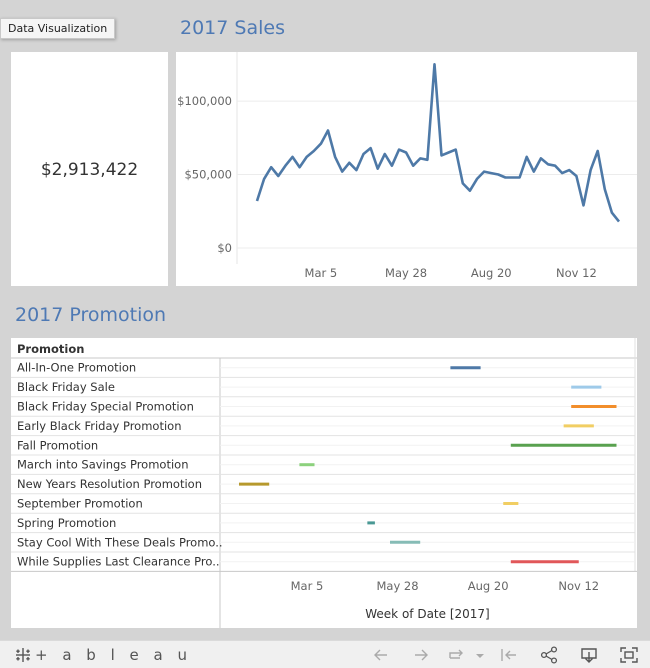 This screenshot has height=668, width=650. I want to click on promotion-row-label: March into Savings Promotion, so click(103, 465).